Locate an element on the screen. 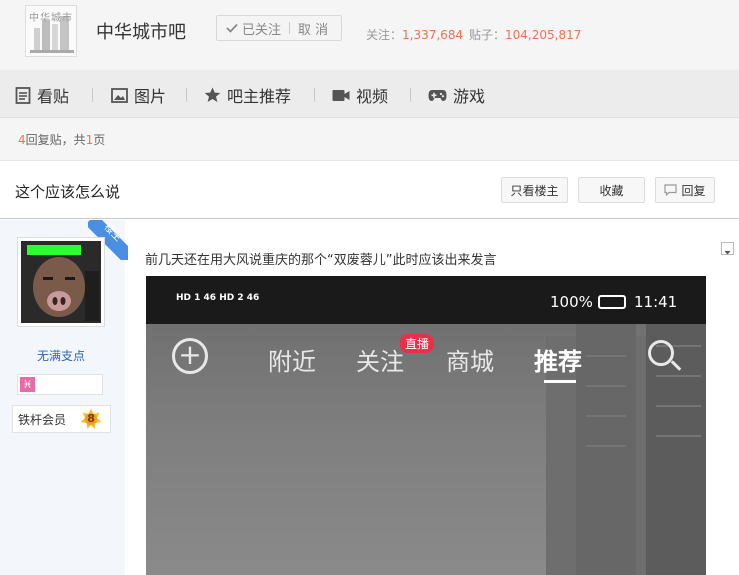 This screenshot has height=575, width=739. add-icon: + is located at coordinates (190, 356).